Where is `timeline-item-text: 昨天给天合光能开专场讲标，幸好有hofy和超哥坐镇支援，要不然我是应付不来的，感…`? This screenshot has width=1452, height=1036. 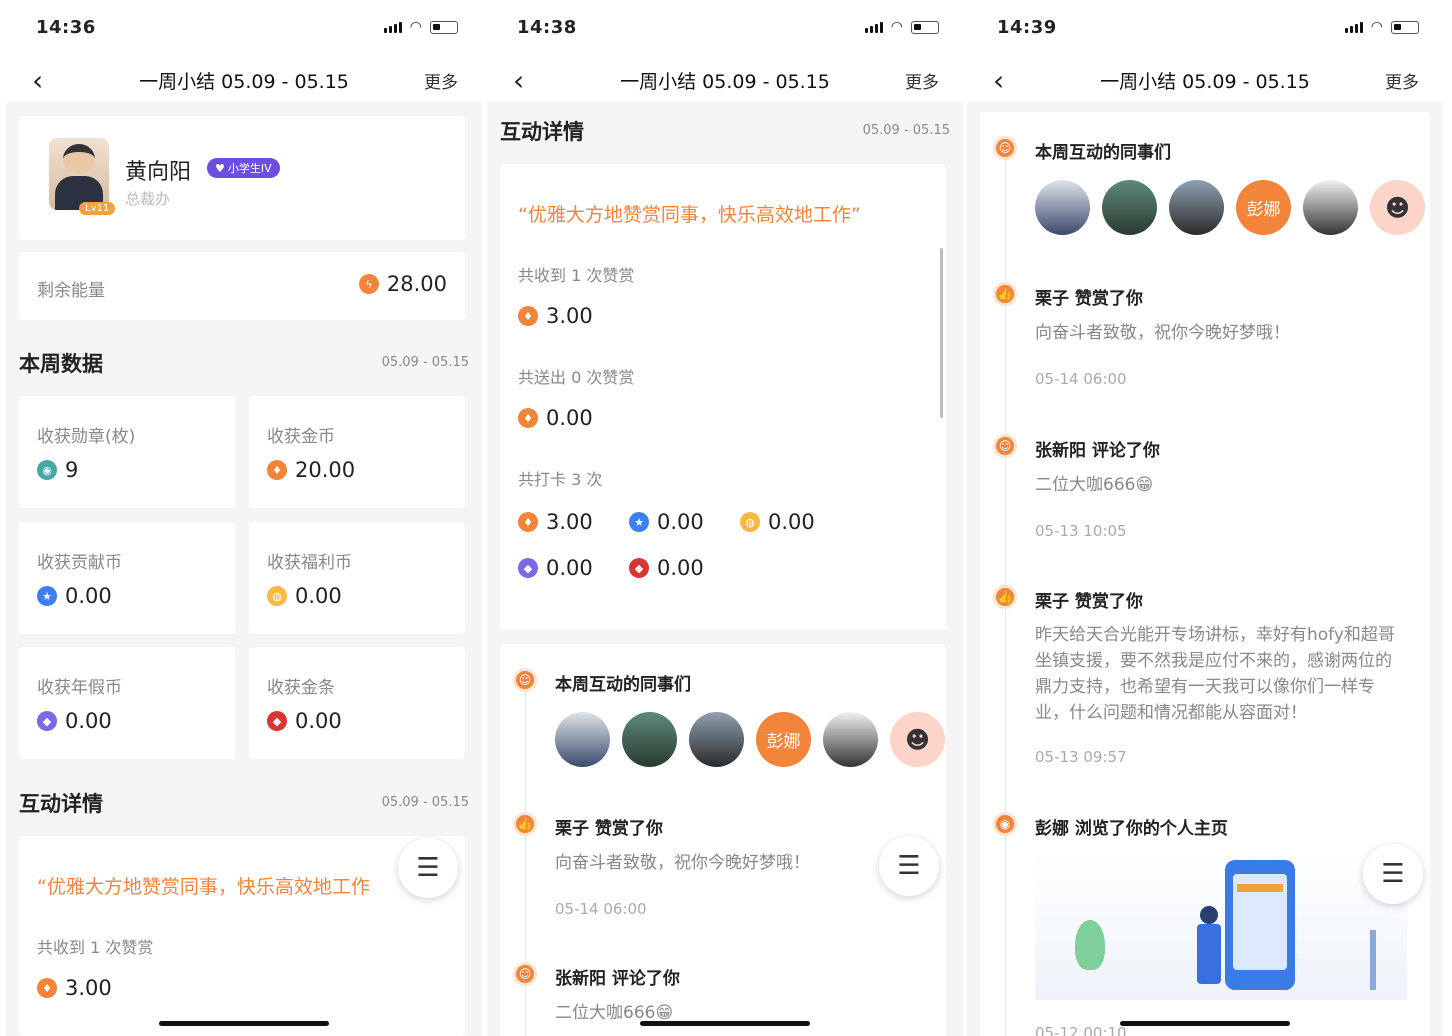 timeline-item-text: 昨天给天合光能开专场讲标，幸好有hofy和超哥坐镇支援，要不然我是应付不来的，感… is located at coordinates (1215, 674).